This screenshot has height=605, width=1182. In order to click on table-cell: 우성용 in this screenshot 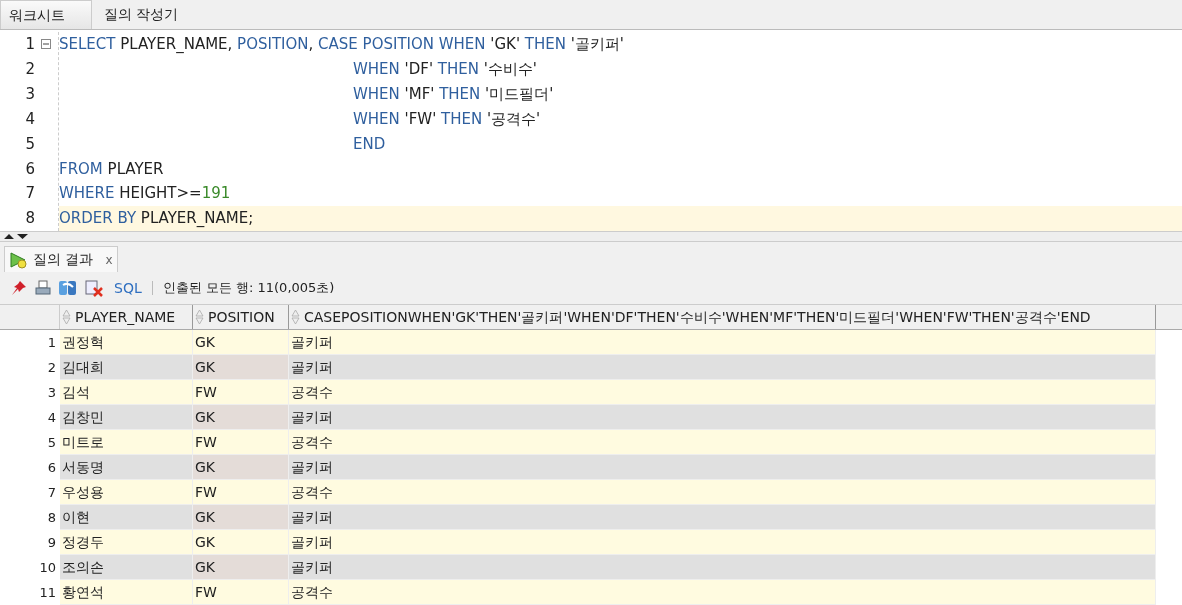, I will do `click(126, 492)`.